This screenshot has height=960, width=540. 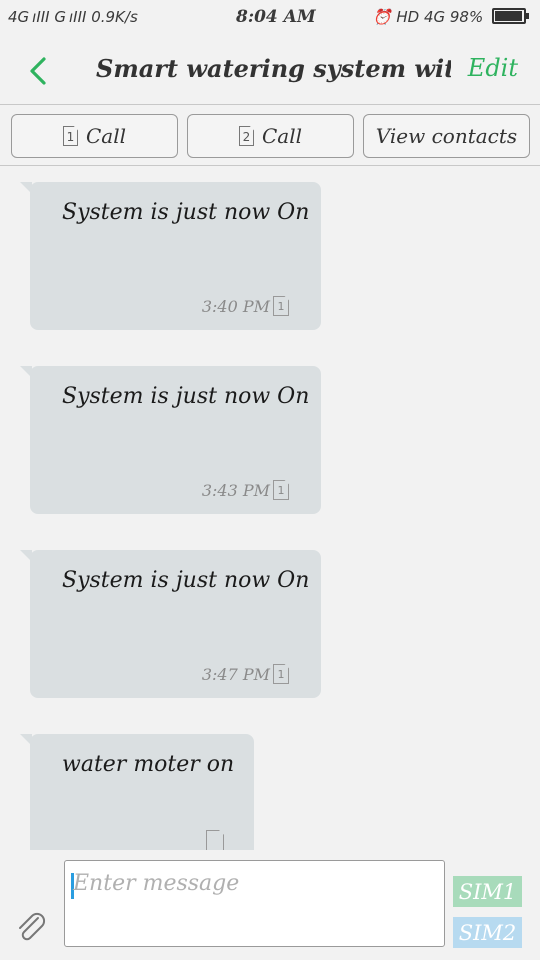 I want to click on back-arrow-icon, so click(x=39, y=71).